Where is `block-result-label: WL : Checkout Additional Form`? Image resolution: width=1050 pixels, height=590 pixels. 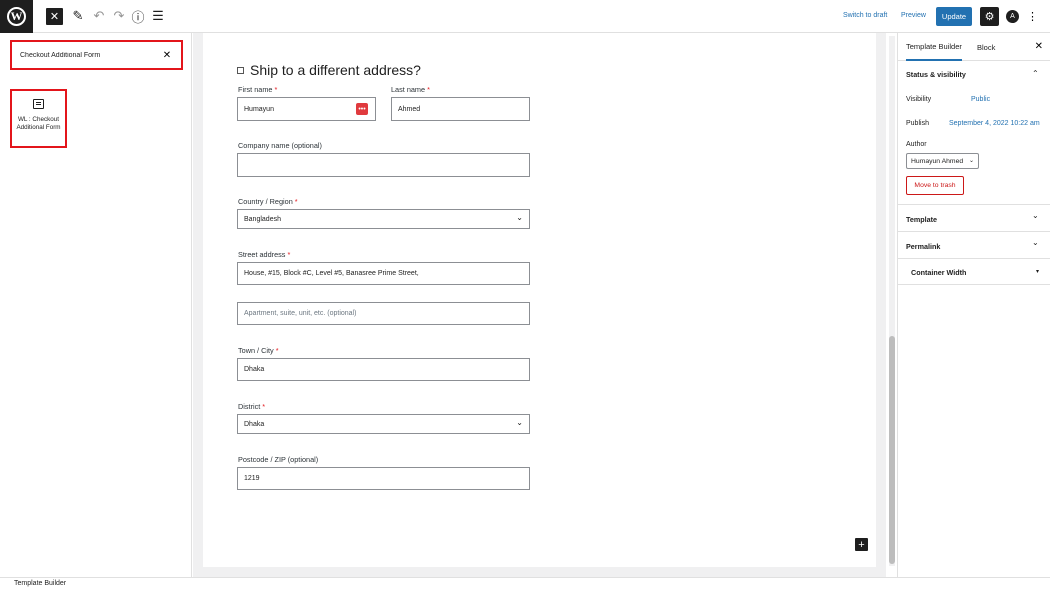
block-result-label: WL : Checkout Additional Form is located at coordinates (38, 123).